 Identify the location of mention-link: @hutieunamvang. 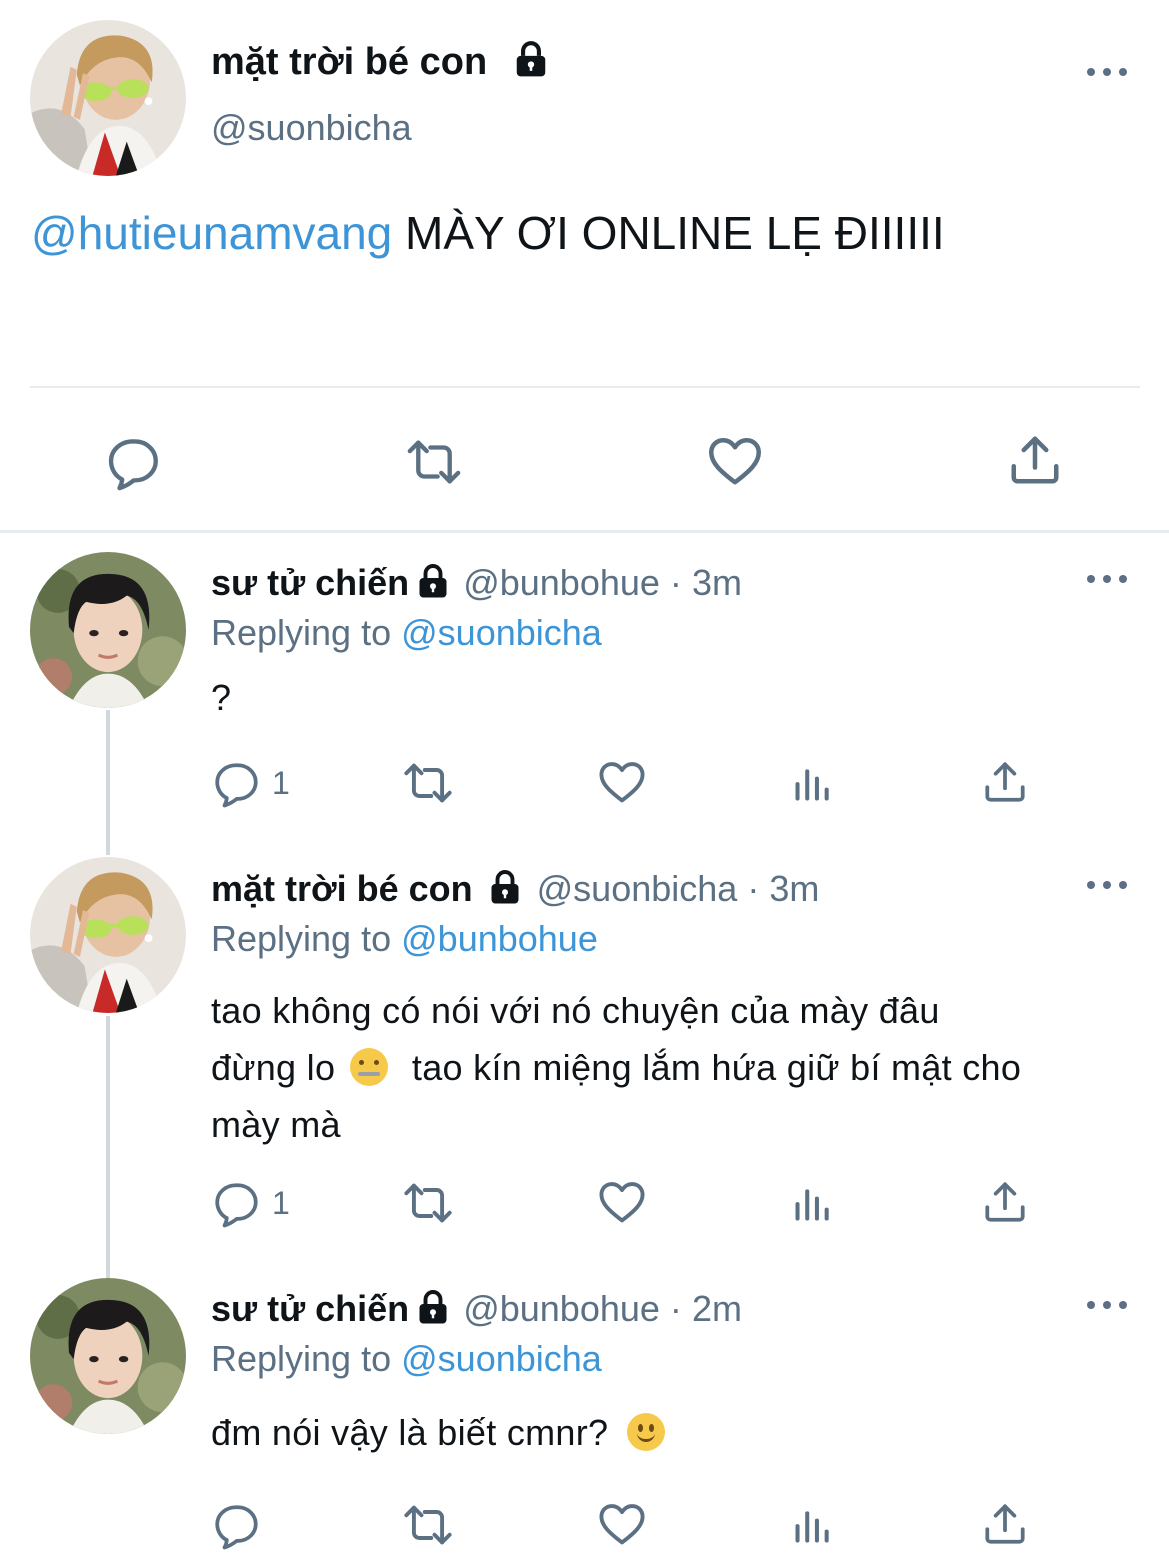
(211, 233).